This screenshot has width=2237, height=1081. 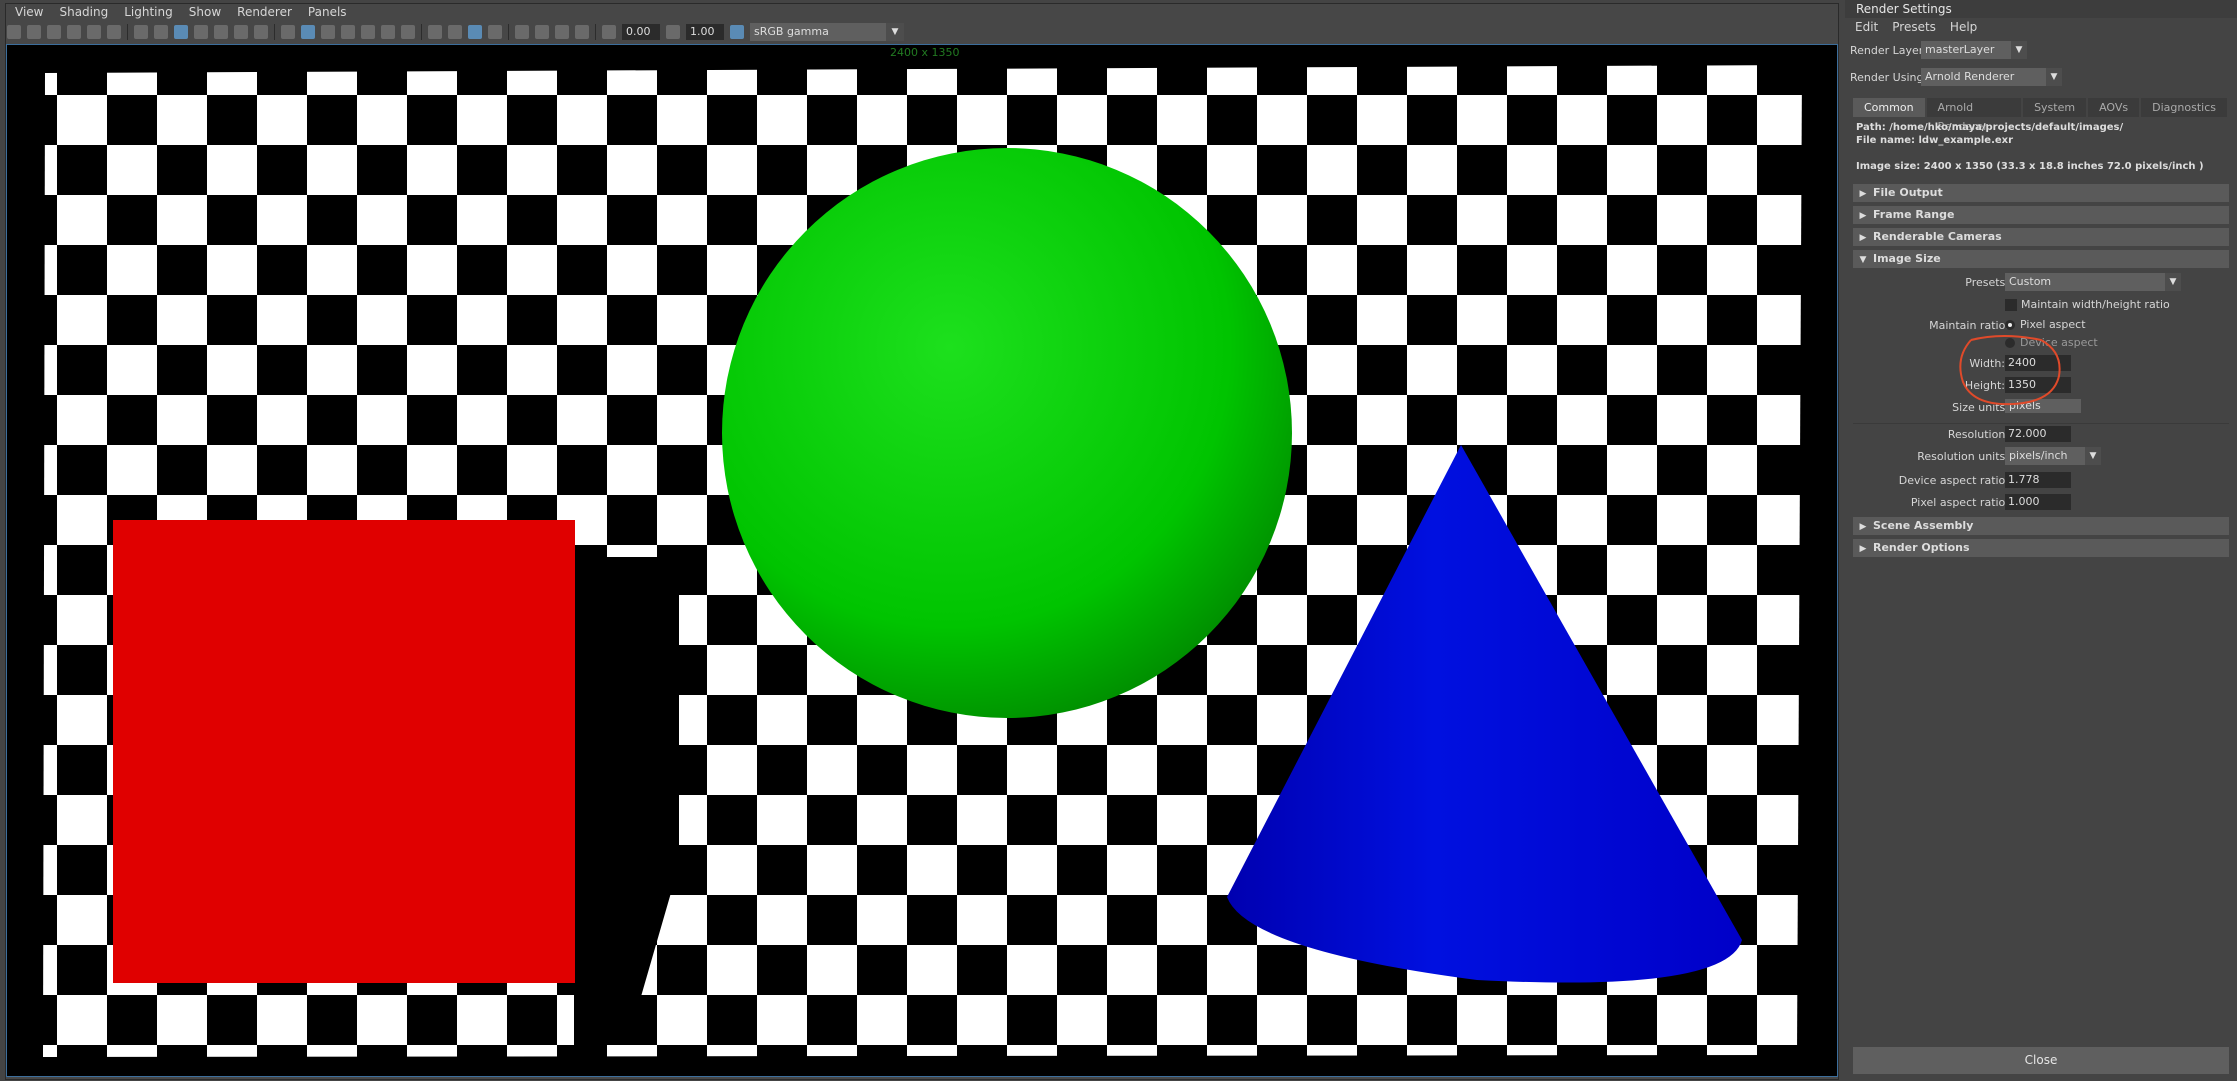 What do you see at coordinates (737, 32) in the screenshot?
I see `color-management-icon` at bounding box center [737, 32].